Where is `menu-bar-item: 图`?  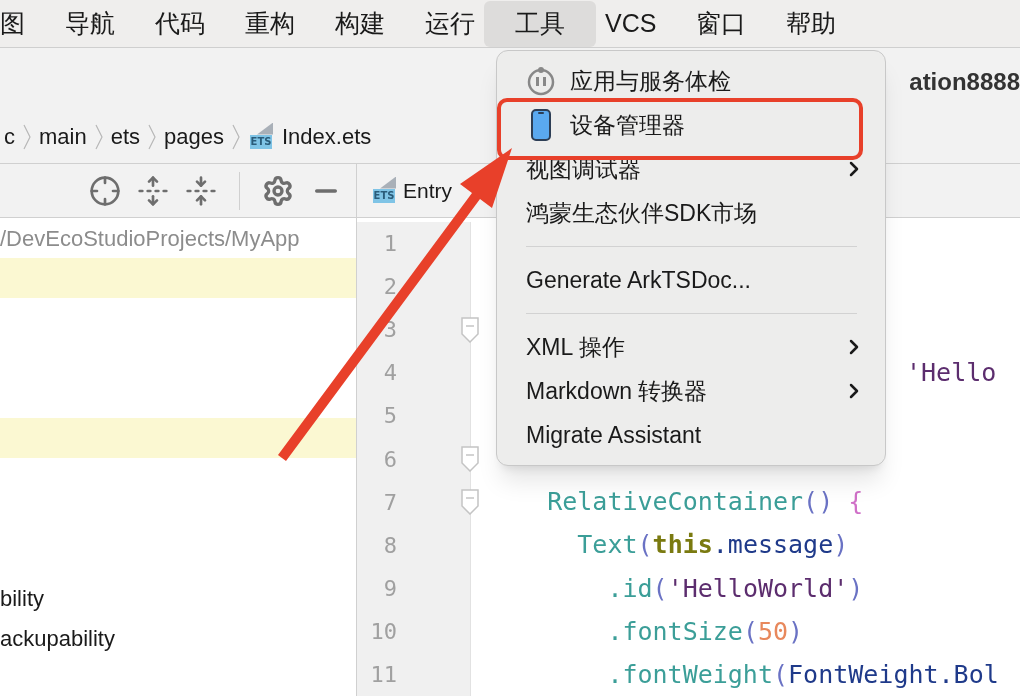
menu-bar-item: 图 is located at coordinates (22, 23).